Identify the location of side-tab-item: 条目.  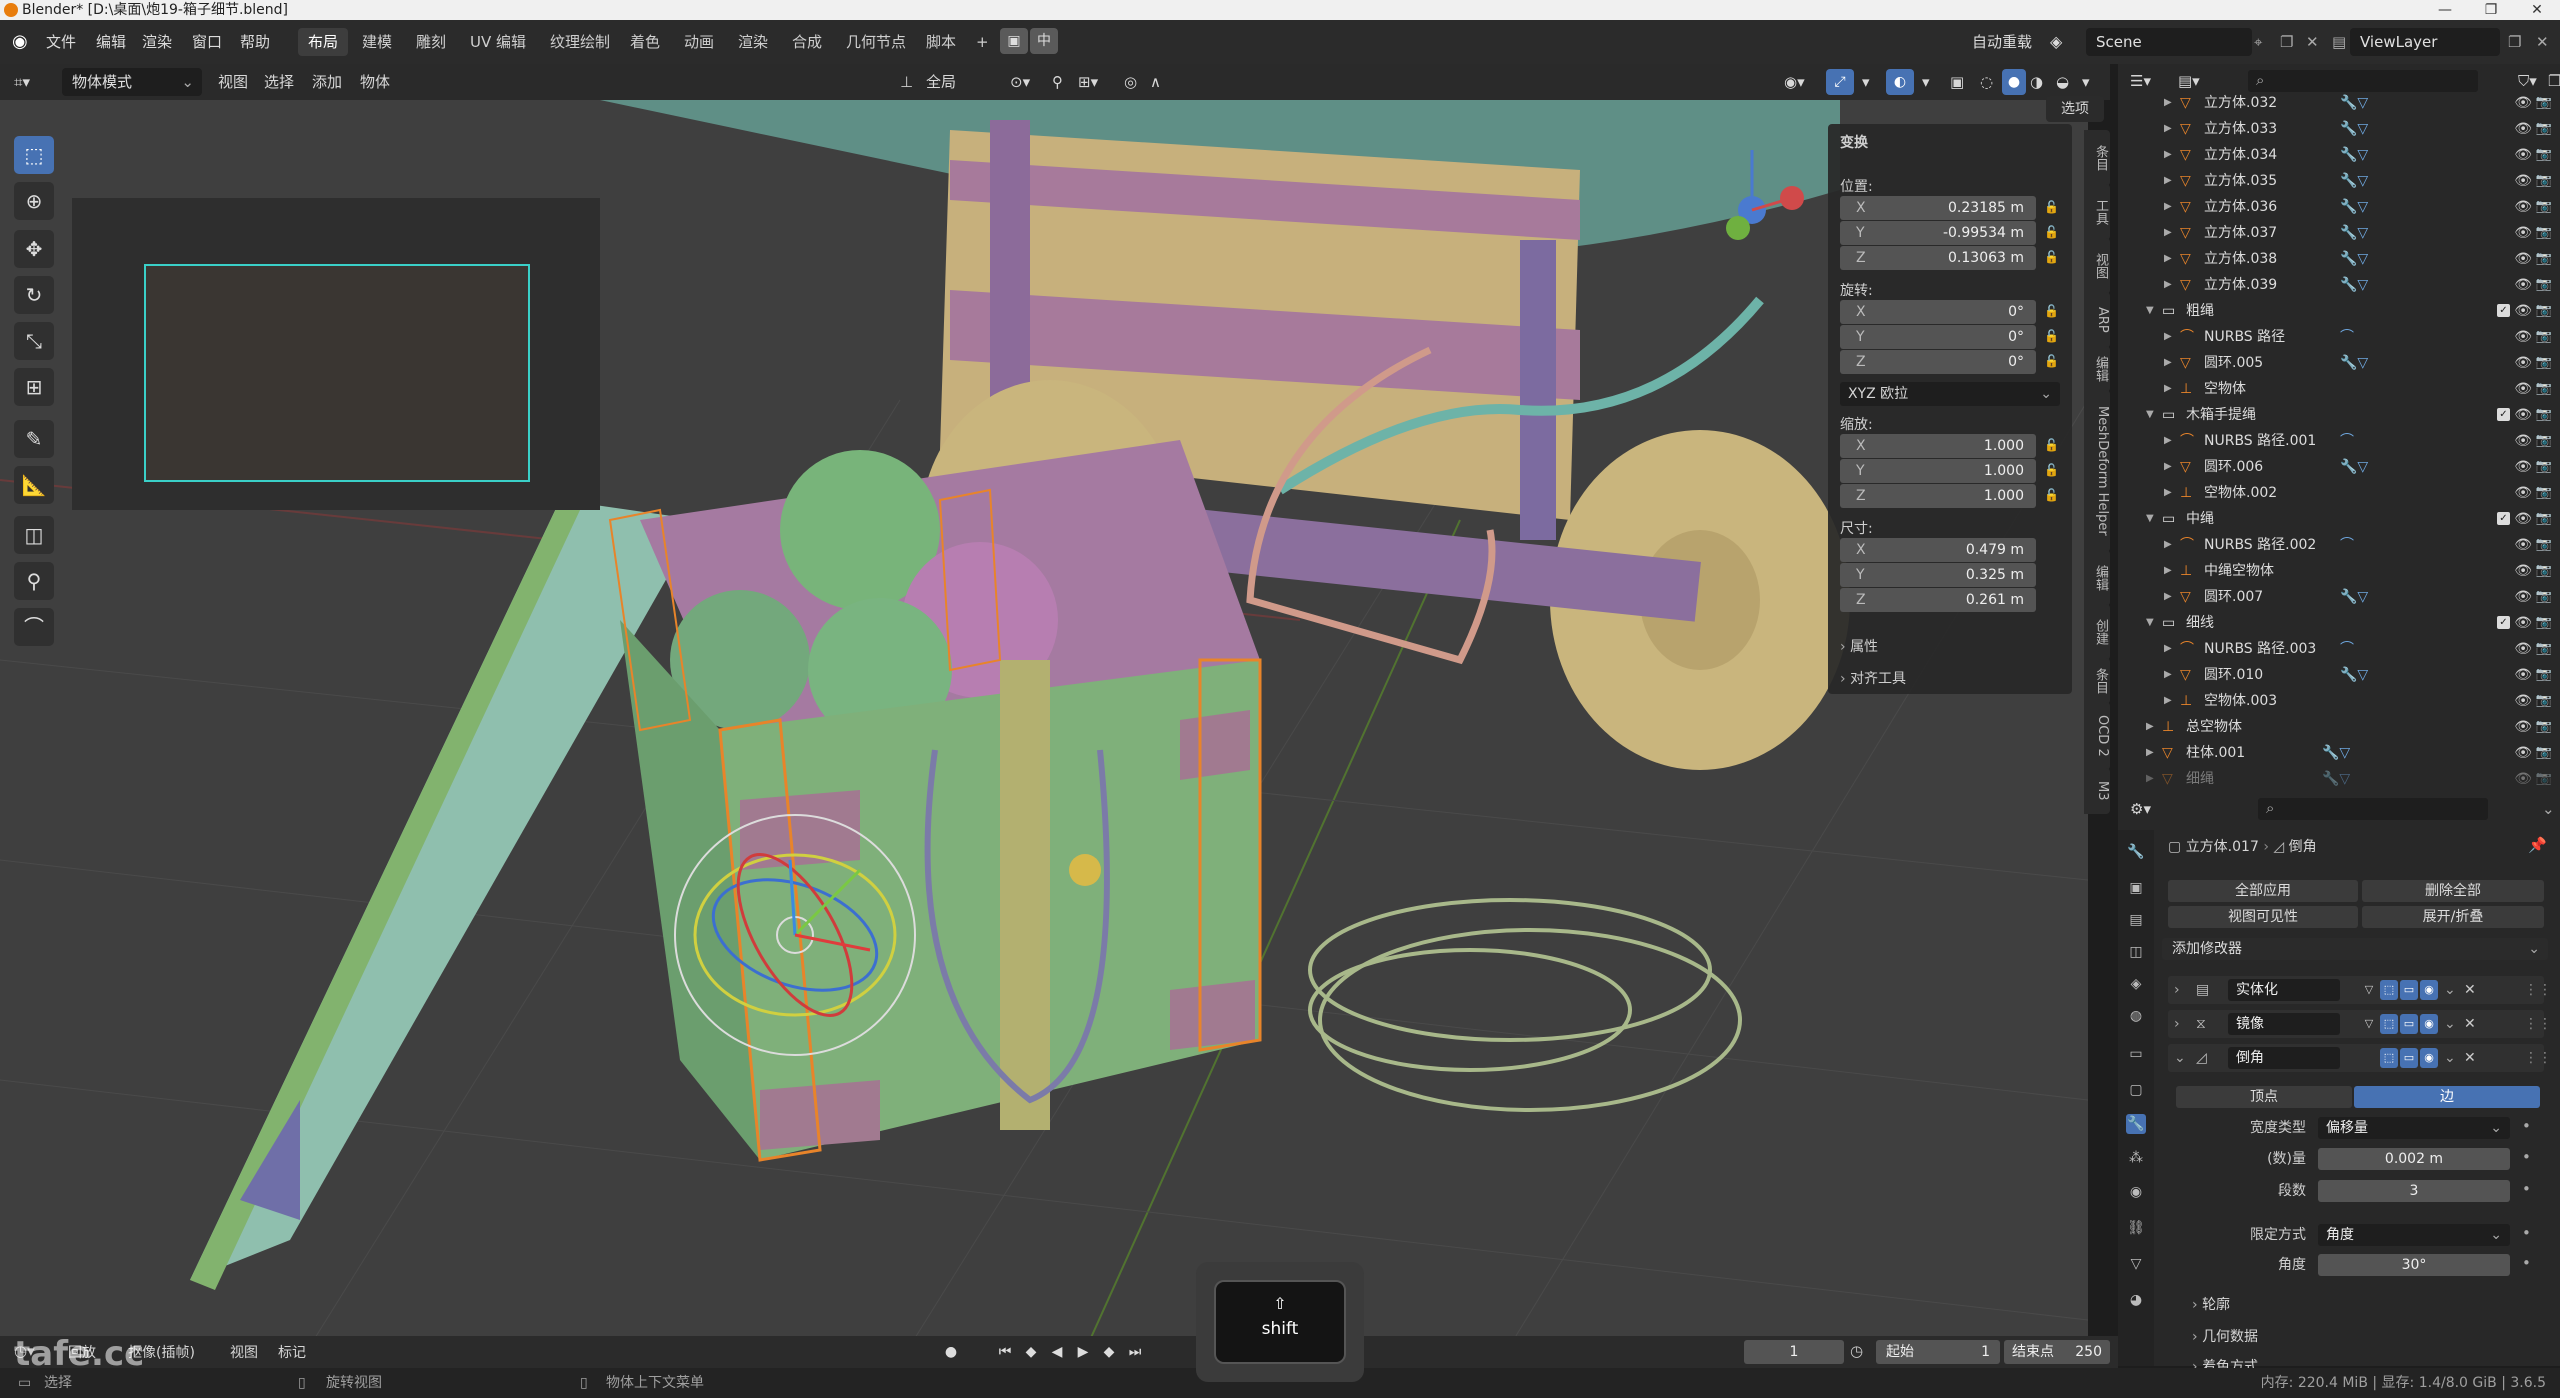
(2097, 158).